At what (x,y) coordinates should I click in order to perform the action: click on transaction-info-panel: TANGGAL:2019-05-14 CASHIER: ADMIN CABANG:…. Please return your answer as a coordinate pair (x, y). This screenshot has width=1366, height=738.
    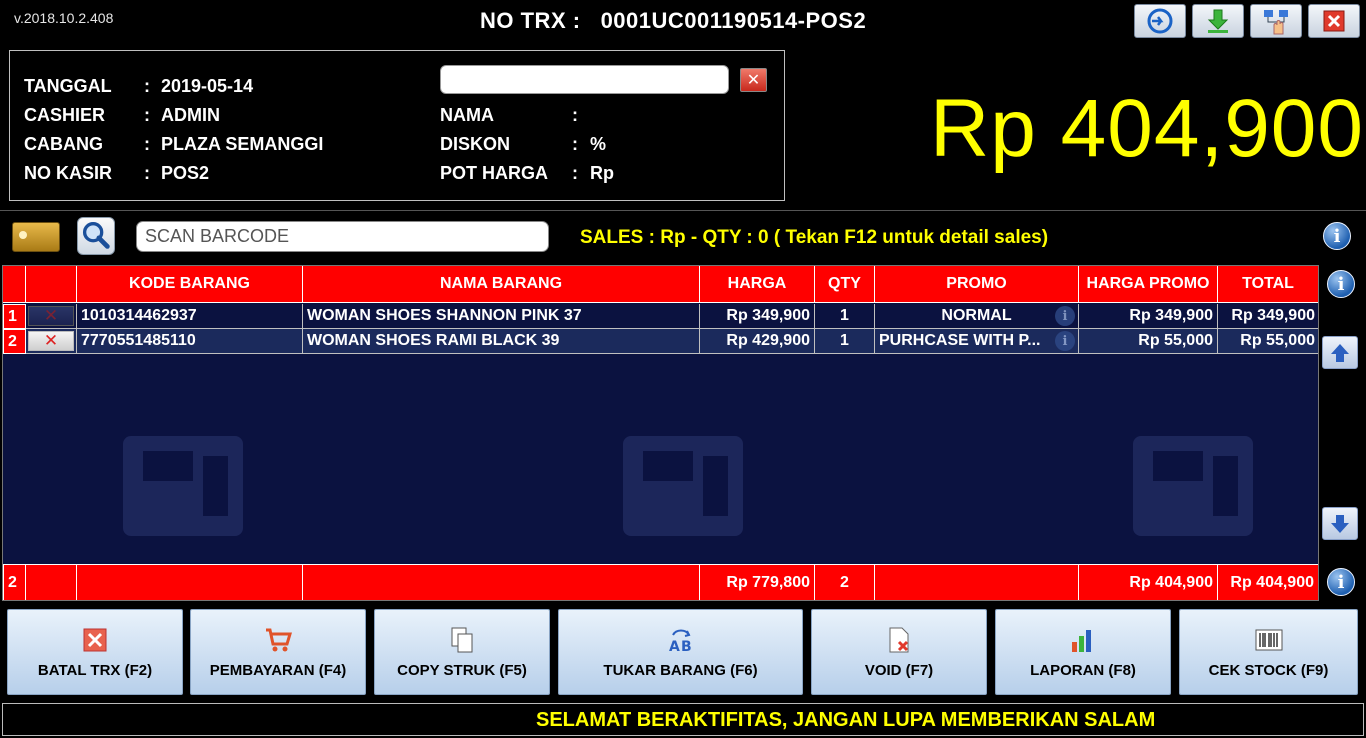
    Looking at the image, I should click on (397, 125).